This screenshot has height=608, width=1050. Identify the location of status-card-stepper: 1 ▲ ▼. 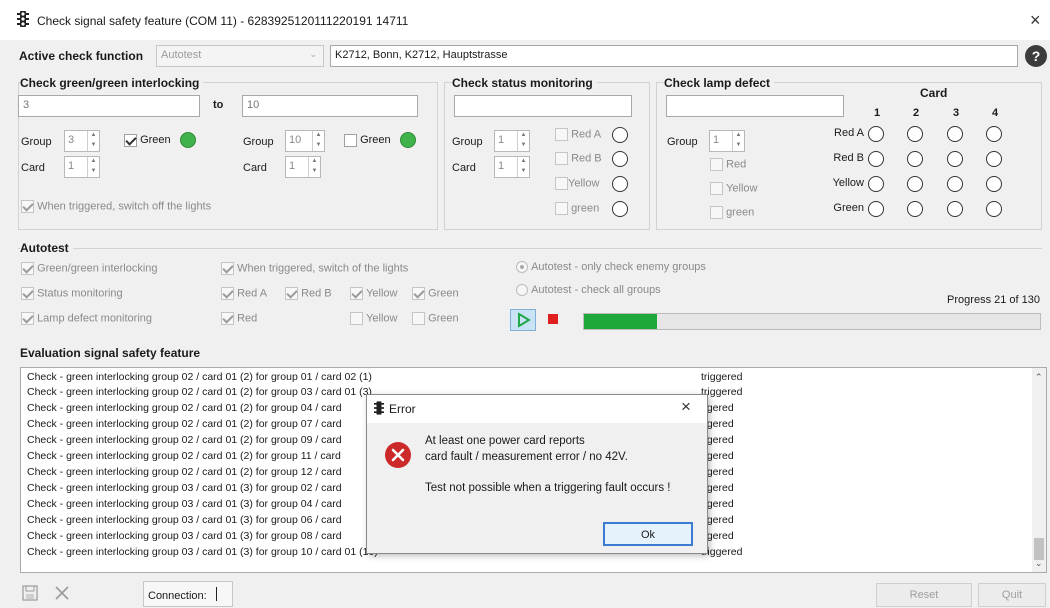
(512, 167).